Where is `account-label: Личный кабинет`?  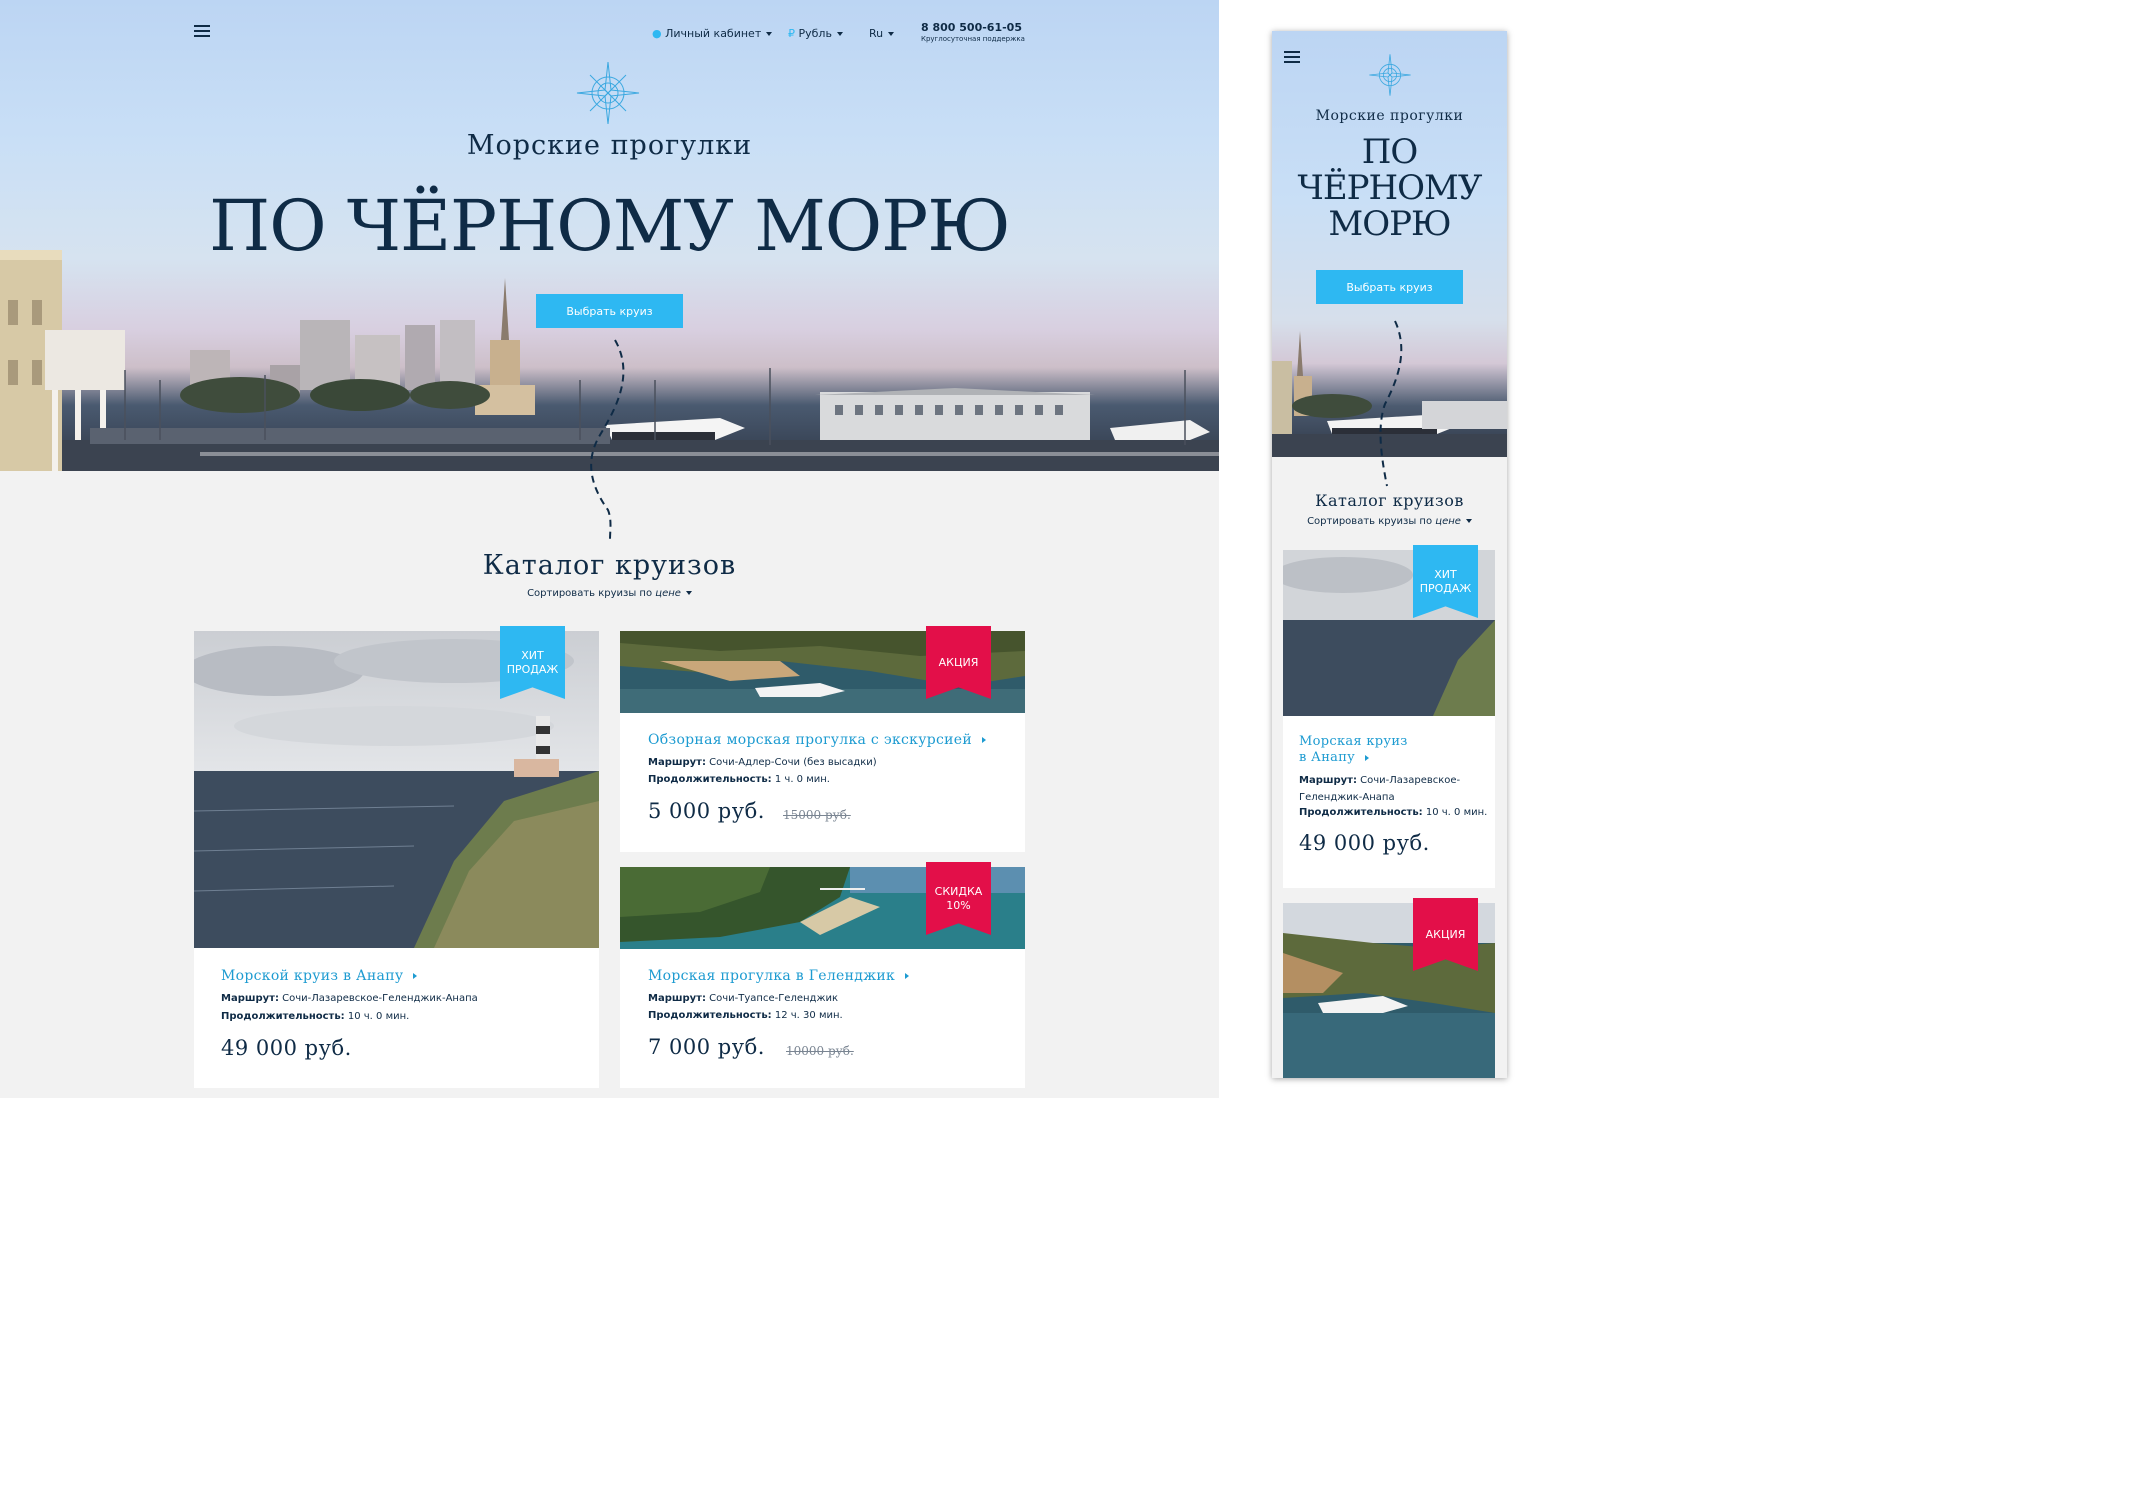 account-label: Личный кабинет is located at coordinates (713, 33).